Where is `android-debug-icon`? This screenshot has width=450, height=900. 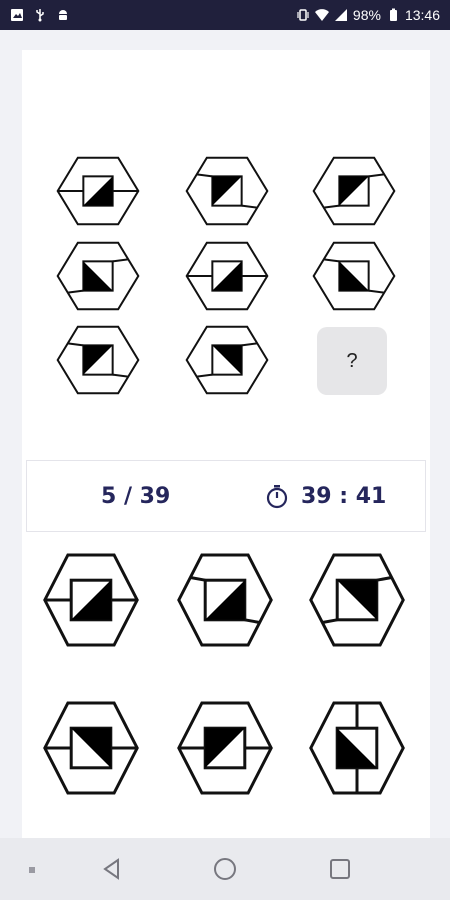 android-debug-icon is located at coordinates (63, 15).